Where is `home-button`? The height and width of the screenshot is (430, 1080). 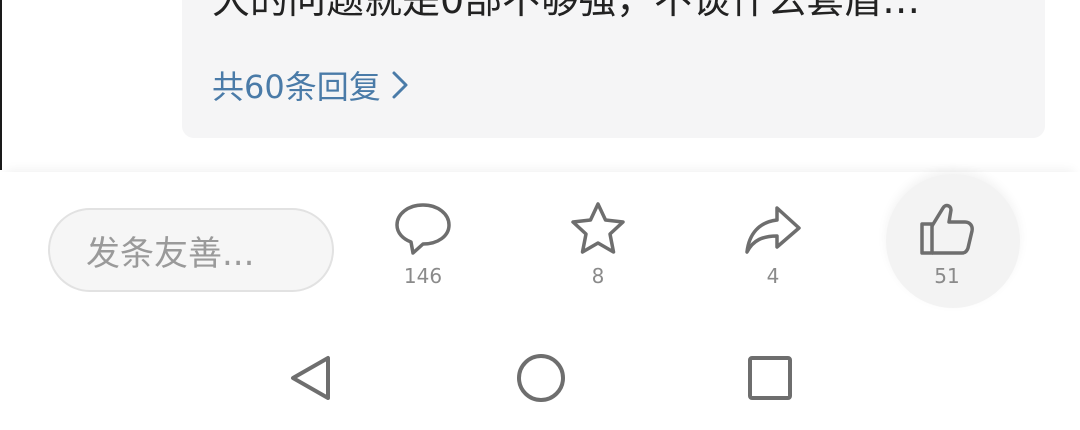
home-button is located at coordinates (541, 378).